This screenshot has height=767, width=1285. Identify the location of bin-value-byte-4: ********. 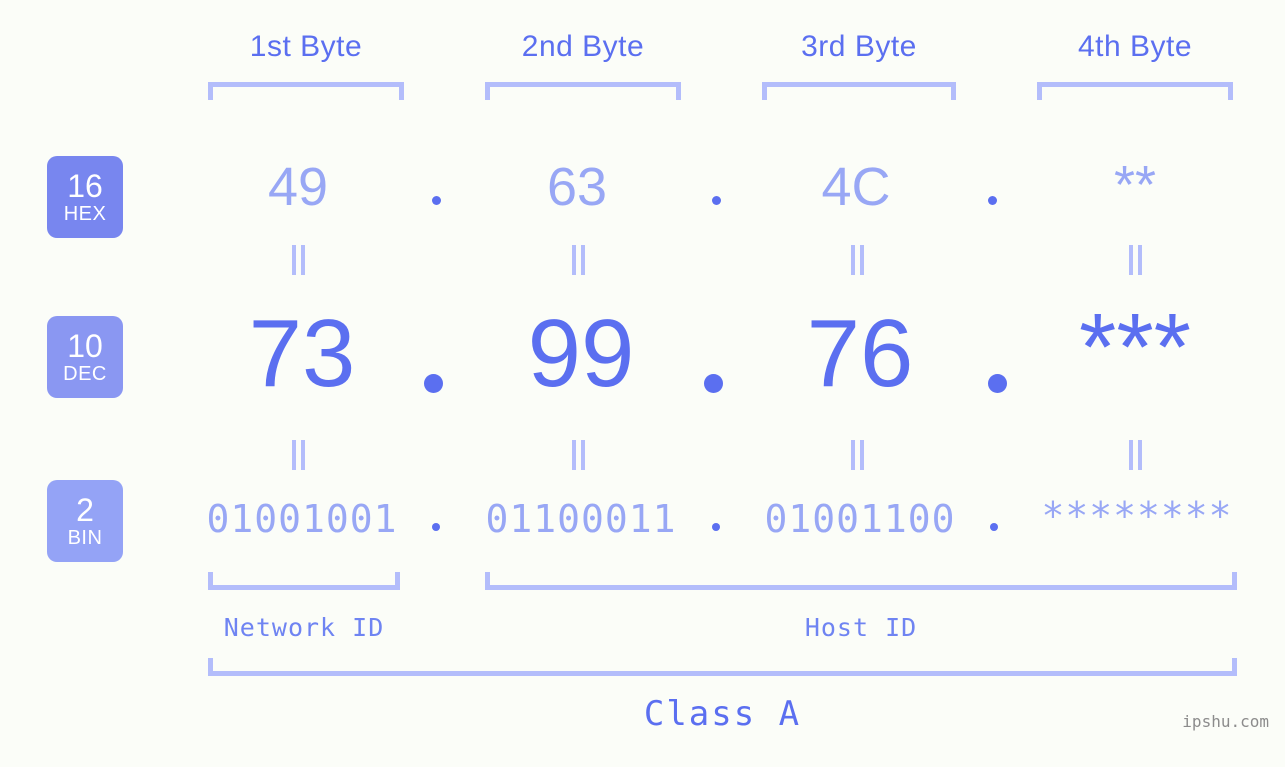
(1137, 516).